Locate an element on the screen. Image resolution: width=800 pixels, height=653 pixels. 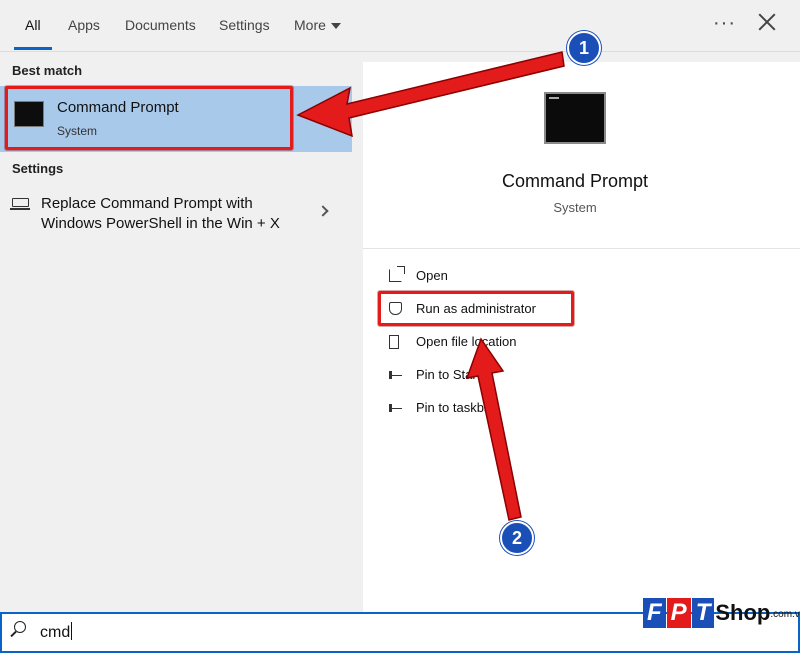
action-pin-to-start-label: Pin to Start is located at coordinates (448, 374).